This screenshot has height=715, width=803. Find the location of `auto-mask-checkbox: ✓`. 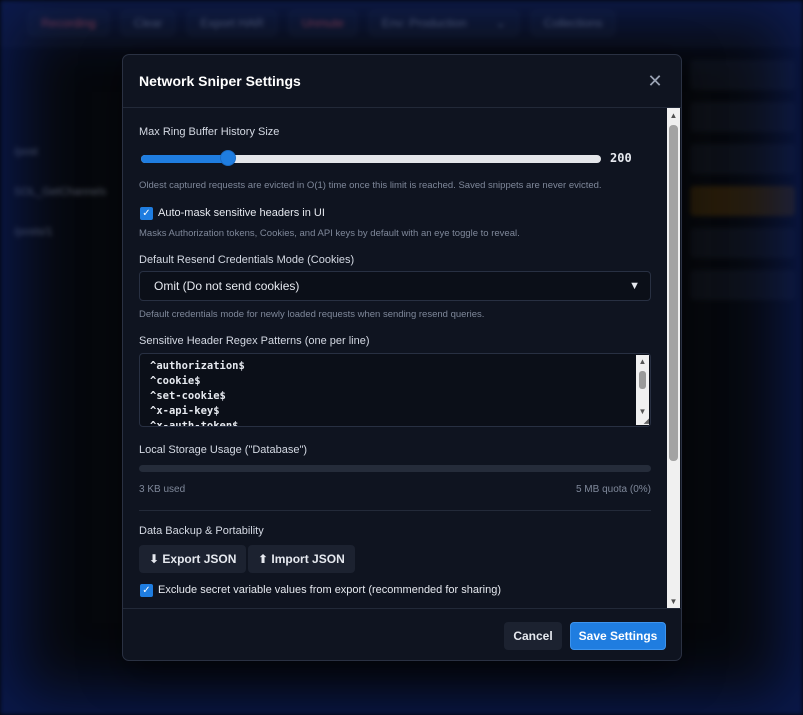

auto-mask-checkbox: ✓ is located at coordinates (146, 213).